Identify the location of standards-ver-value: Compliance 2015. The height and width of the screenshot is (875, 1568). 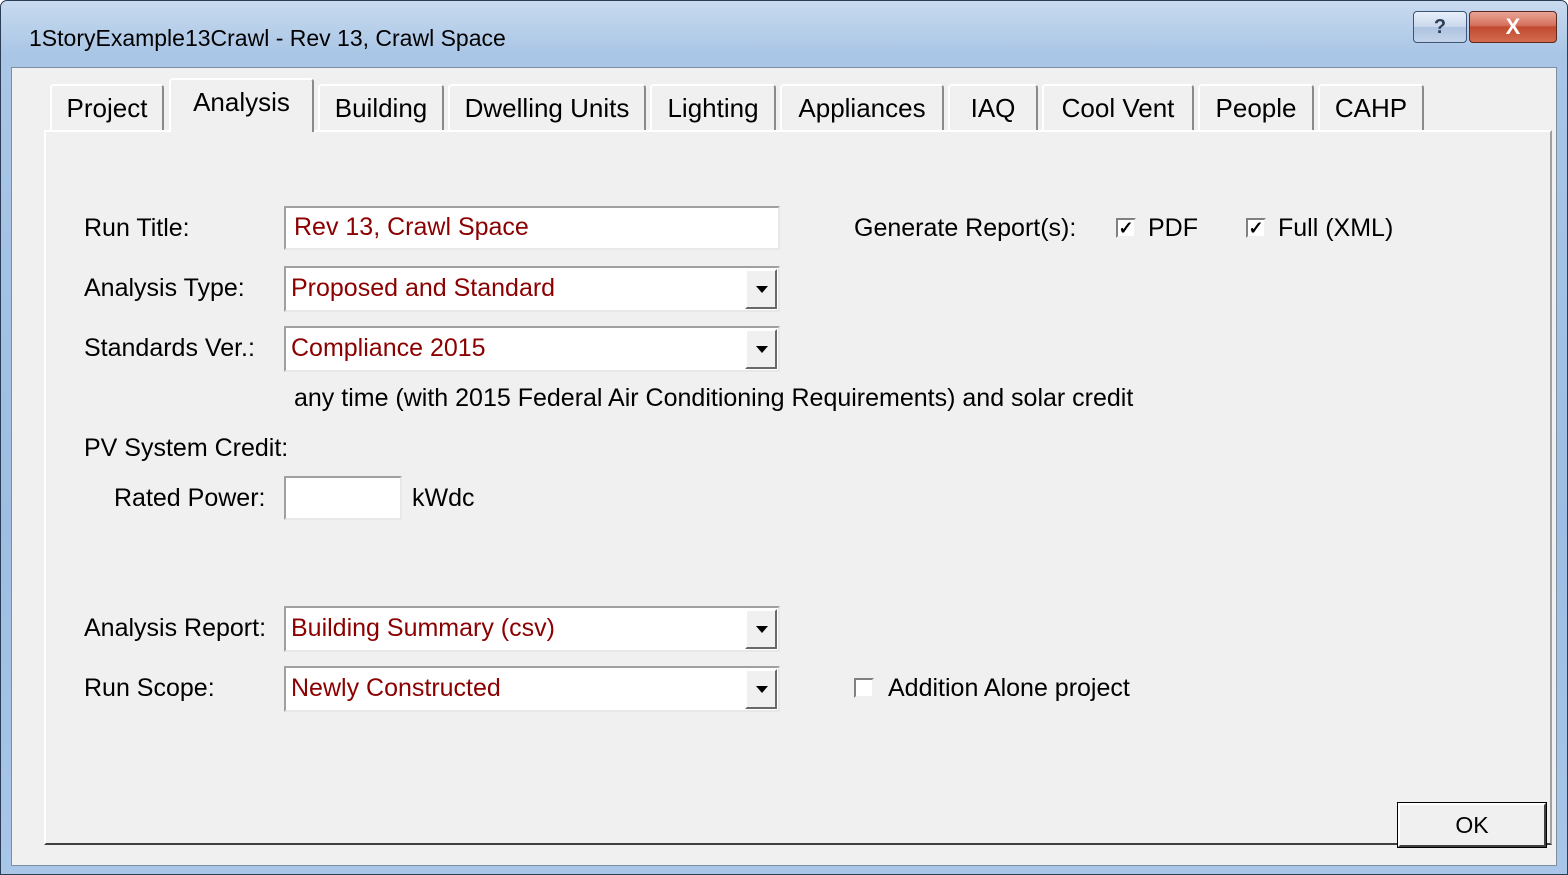
(388, 348).